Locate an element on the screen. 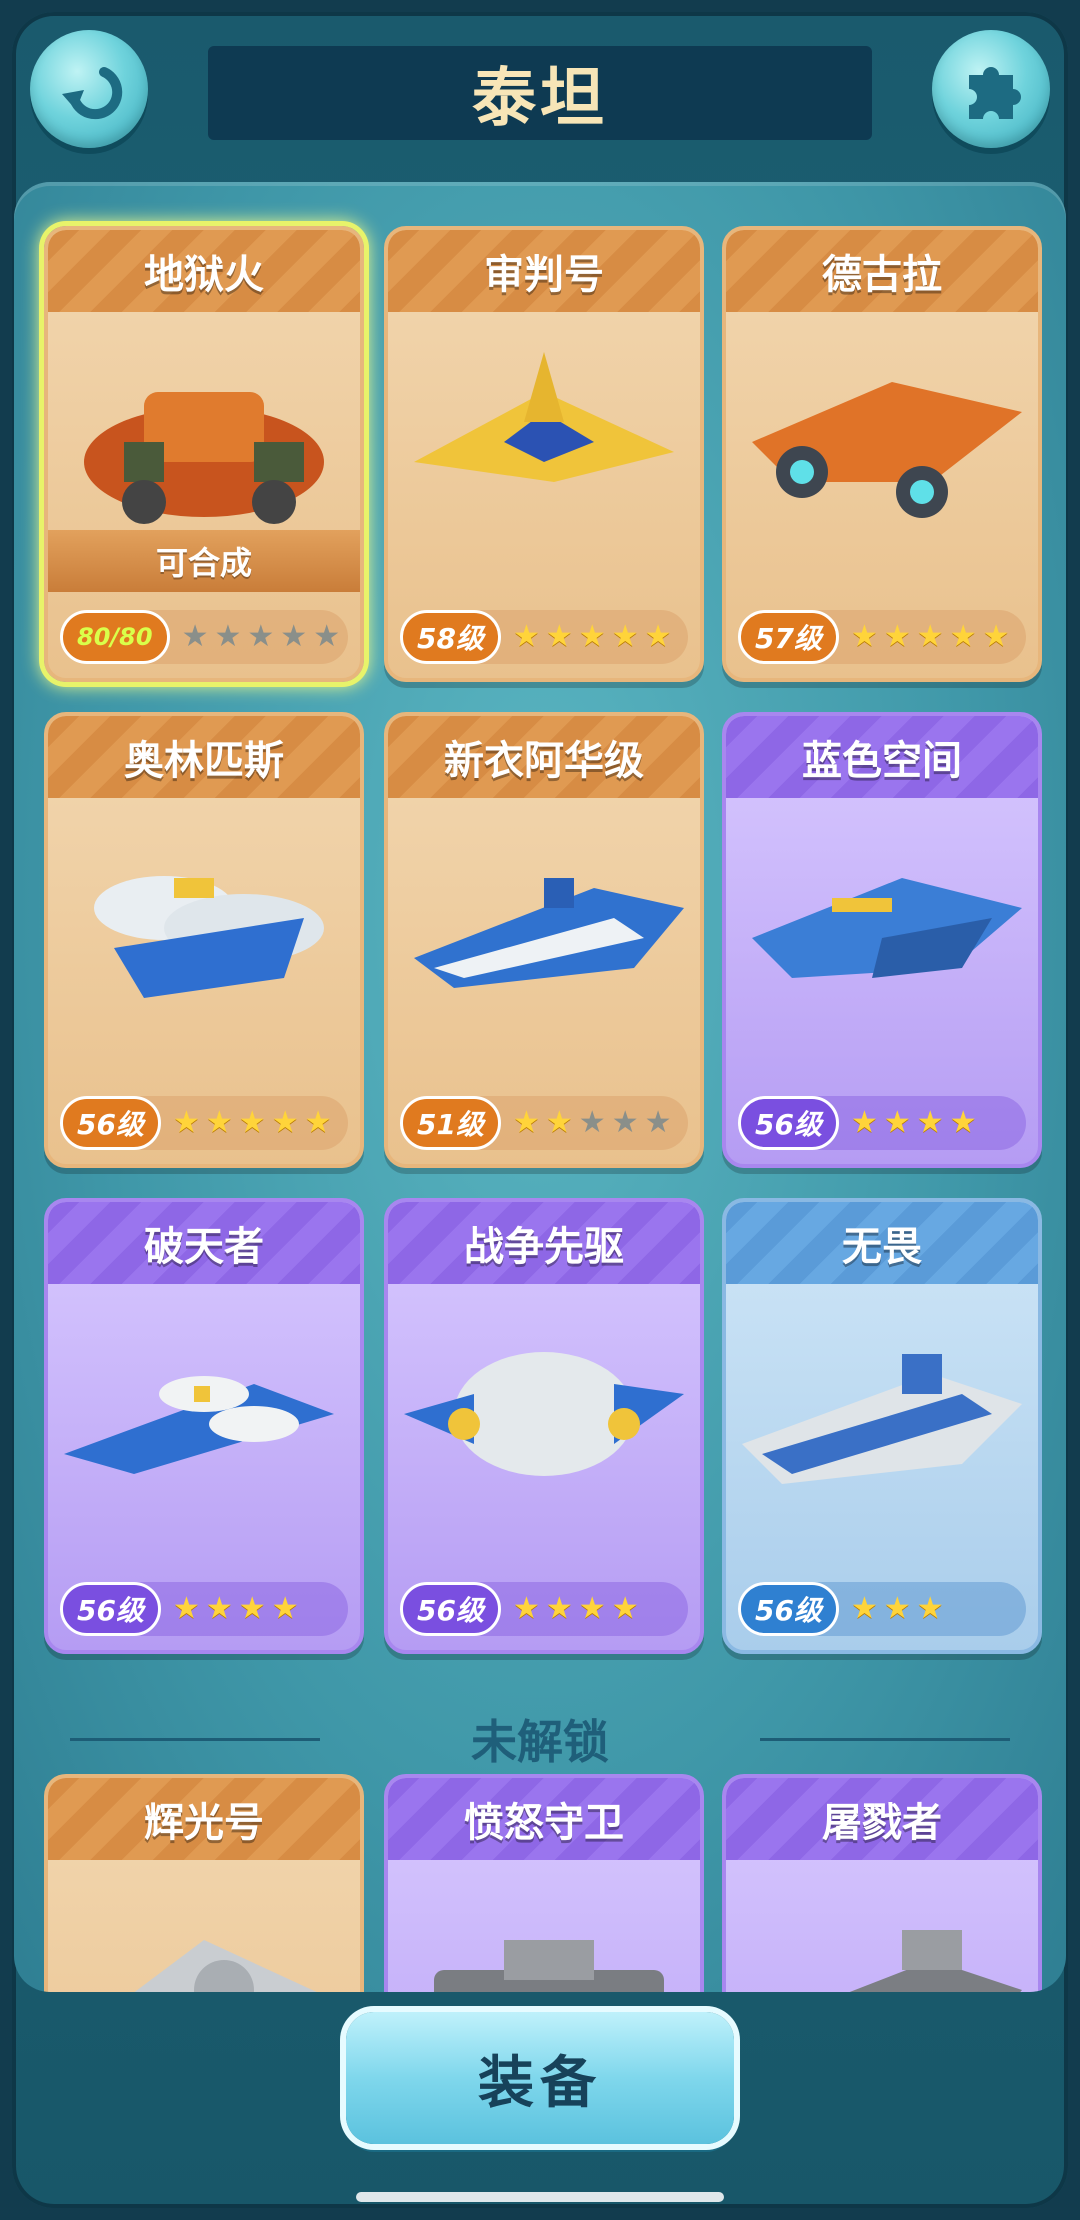 The image size is (1080, 2220). card-title: 新衣阿华级 is located at coordinates (544, 757).